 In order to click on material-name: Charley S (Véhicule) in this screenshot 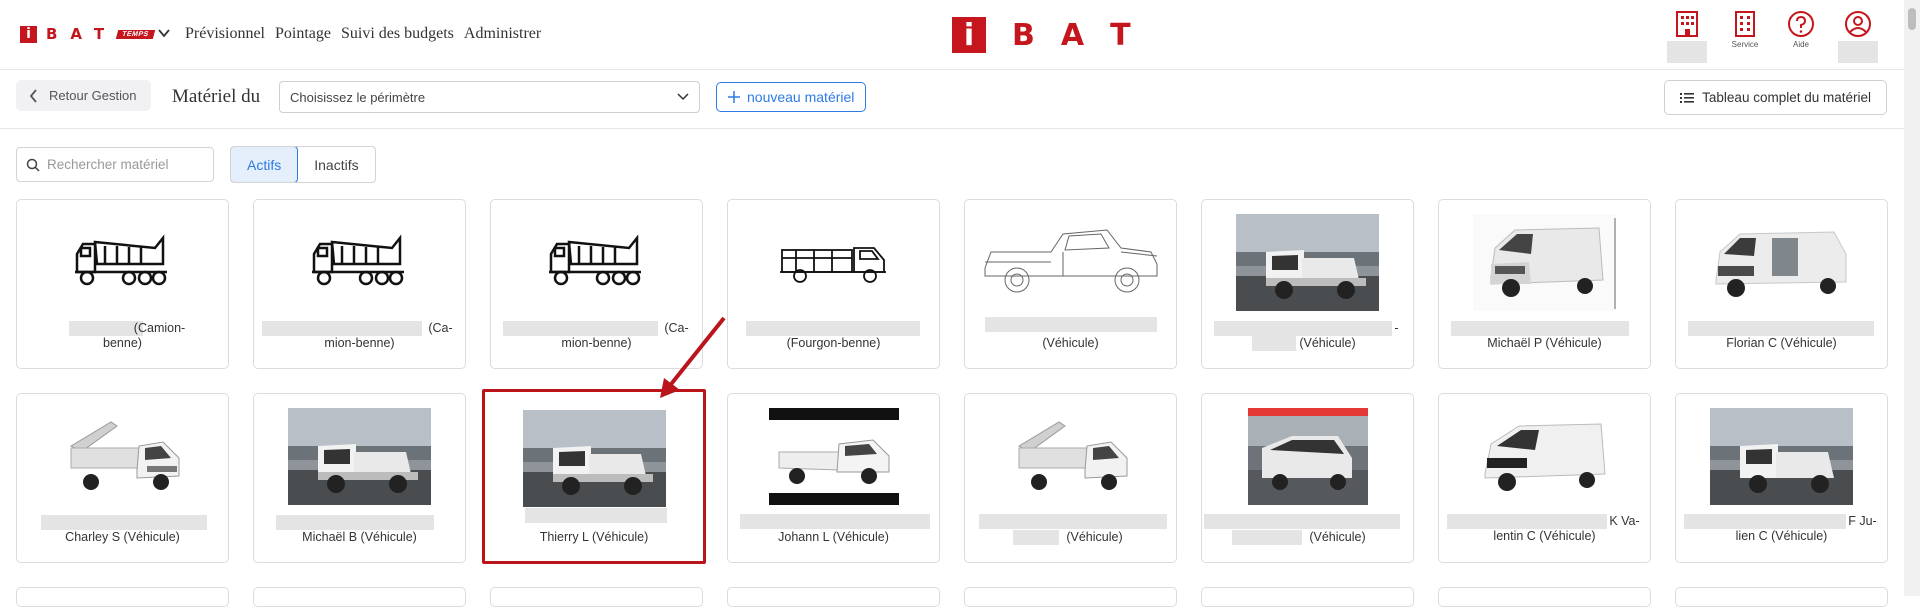, I will do `click(122, 537)`.